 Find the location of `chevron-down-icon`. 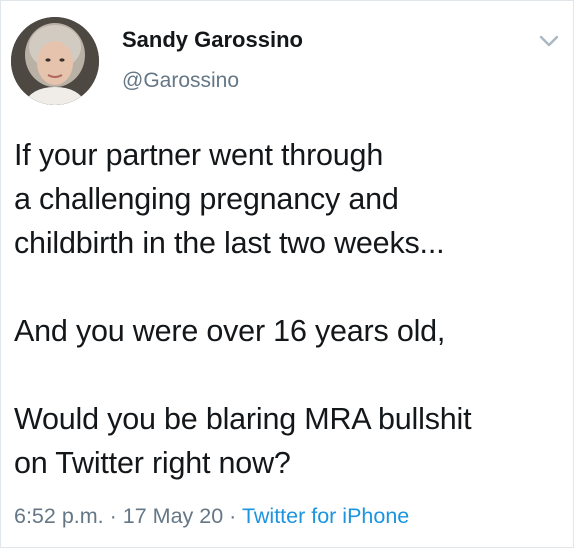

chevron-down-icon is located at coordinates (549, 41).